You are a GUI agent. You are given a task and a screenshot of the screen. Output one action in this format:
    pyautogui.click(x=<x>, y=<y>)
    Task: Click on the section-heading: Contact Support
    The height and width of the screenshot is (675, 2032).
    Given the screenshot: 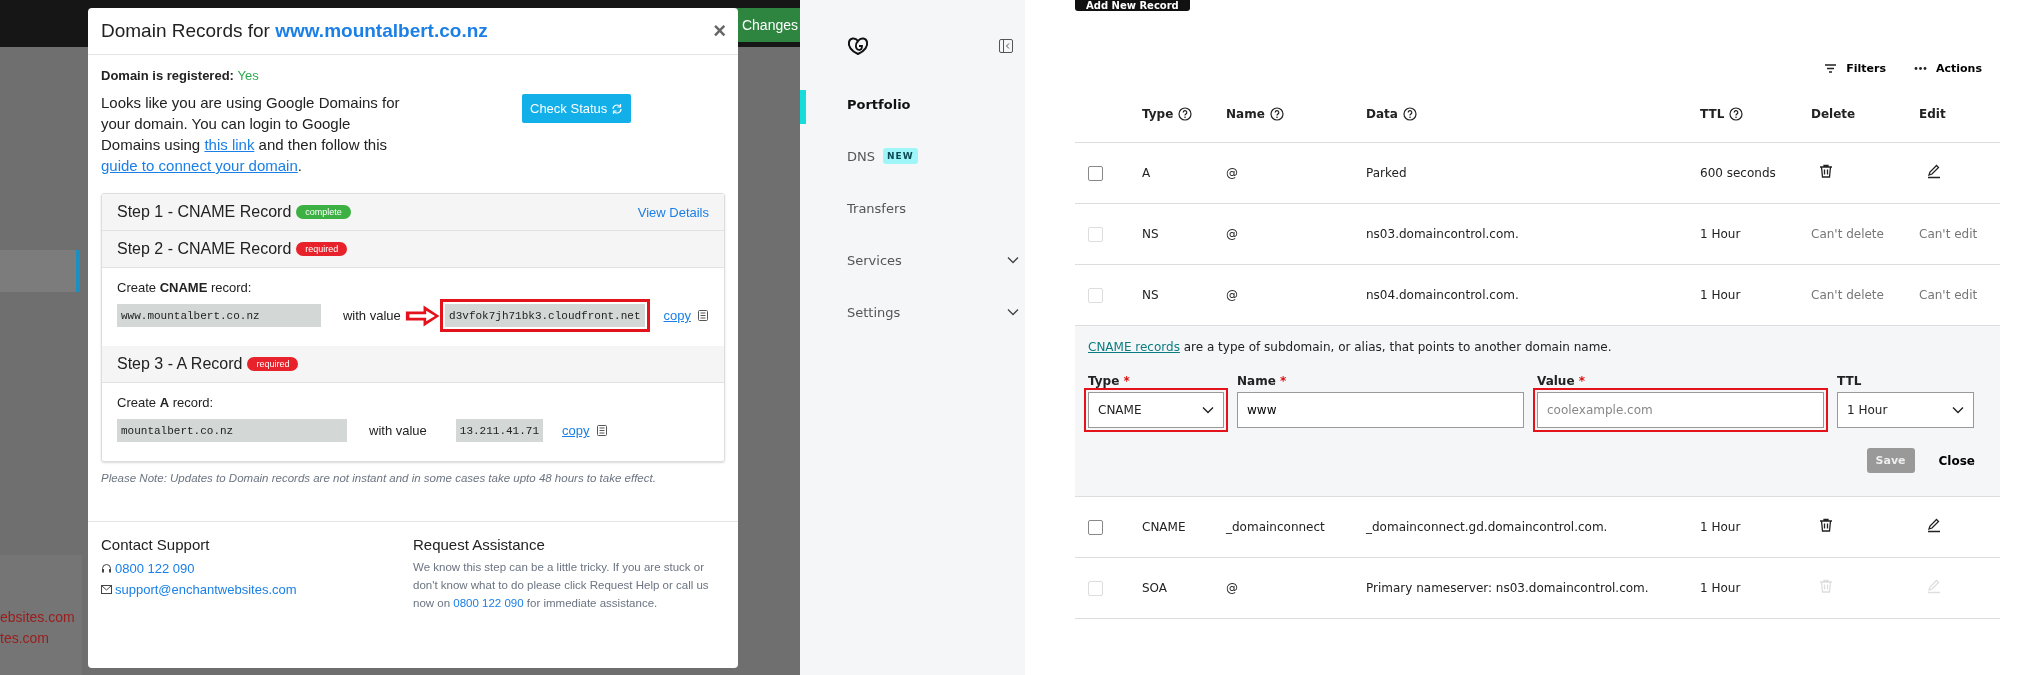 What is the action you would take?
    pyautogui.click(x=156, y=544)
    